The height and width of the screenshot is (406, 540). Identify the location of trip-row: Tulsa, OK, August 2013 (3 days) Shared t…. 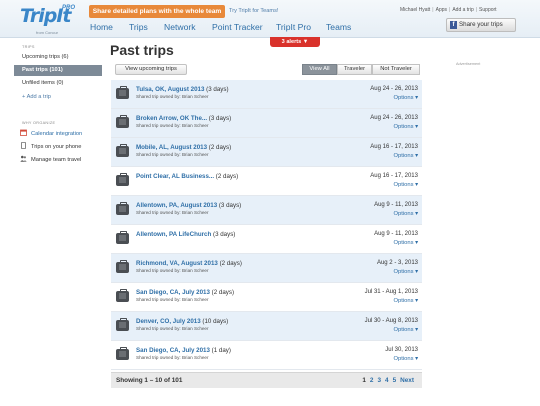
(266, 94).